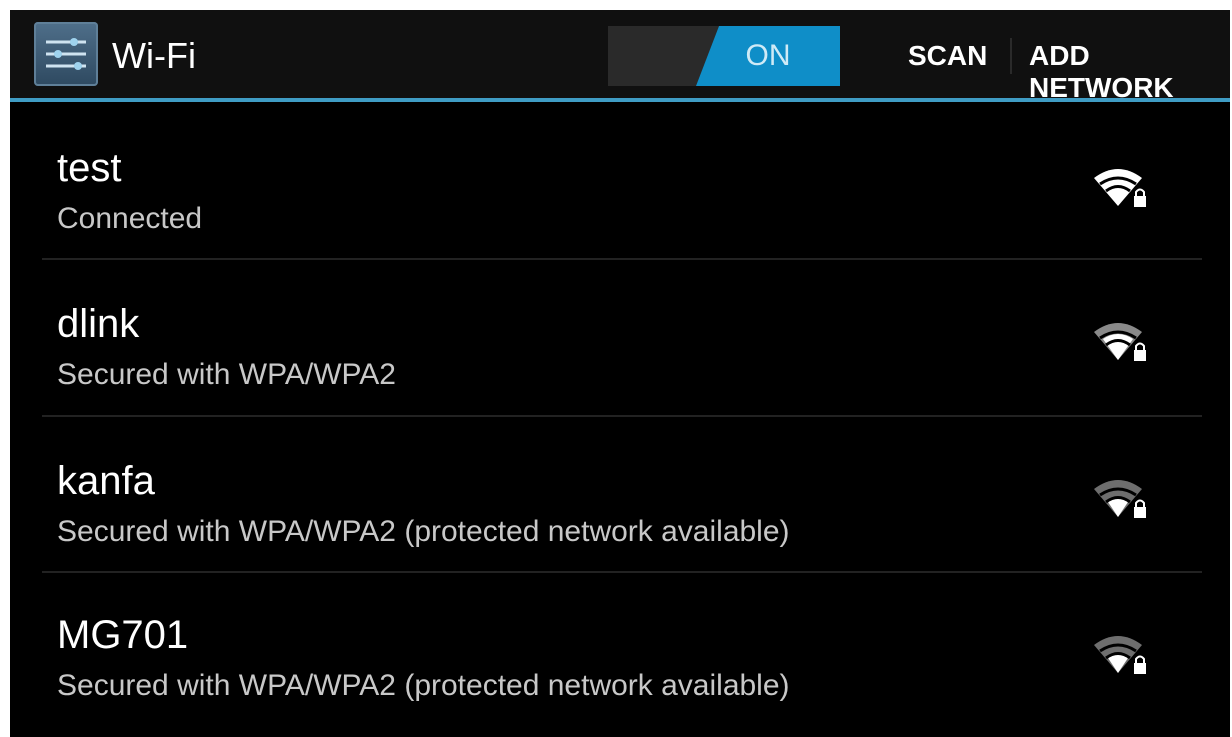 This screenshot has width=1232, height=737. Describe the element at coordinates (1129, 72) in the screenshot. I see `add-network-button: ADD NETWORK` at that location.